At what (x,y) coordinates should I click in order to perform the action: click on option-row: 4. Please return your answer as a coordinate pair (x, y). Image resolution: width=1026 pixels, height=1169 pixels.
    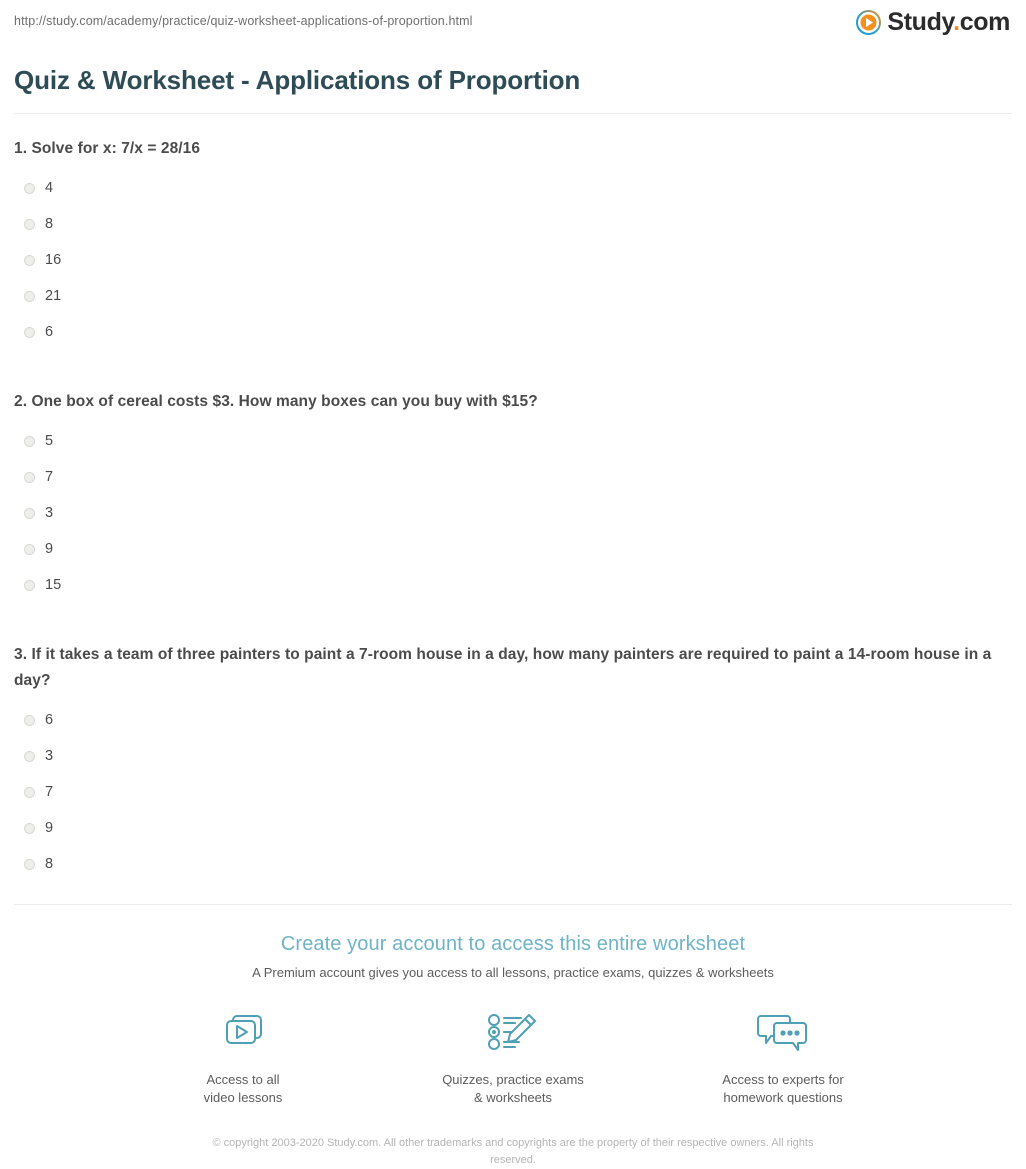
    Looking at the image, I should click on (513, 188).